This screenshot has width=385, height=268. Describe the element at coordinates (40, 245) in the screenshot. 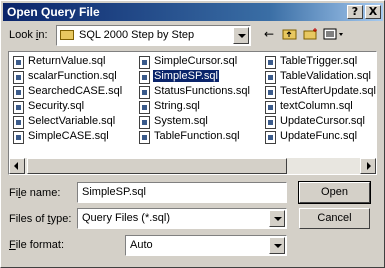

I see `file-format-label-post: ile format:` at that location.